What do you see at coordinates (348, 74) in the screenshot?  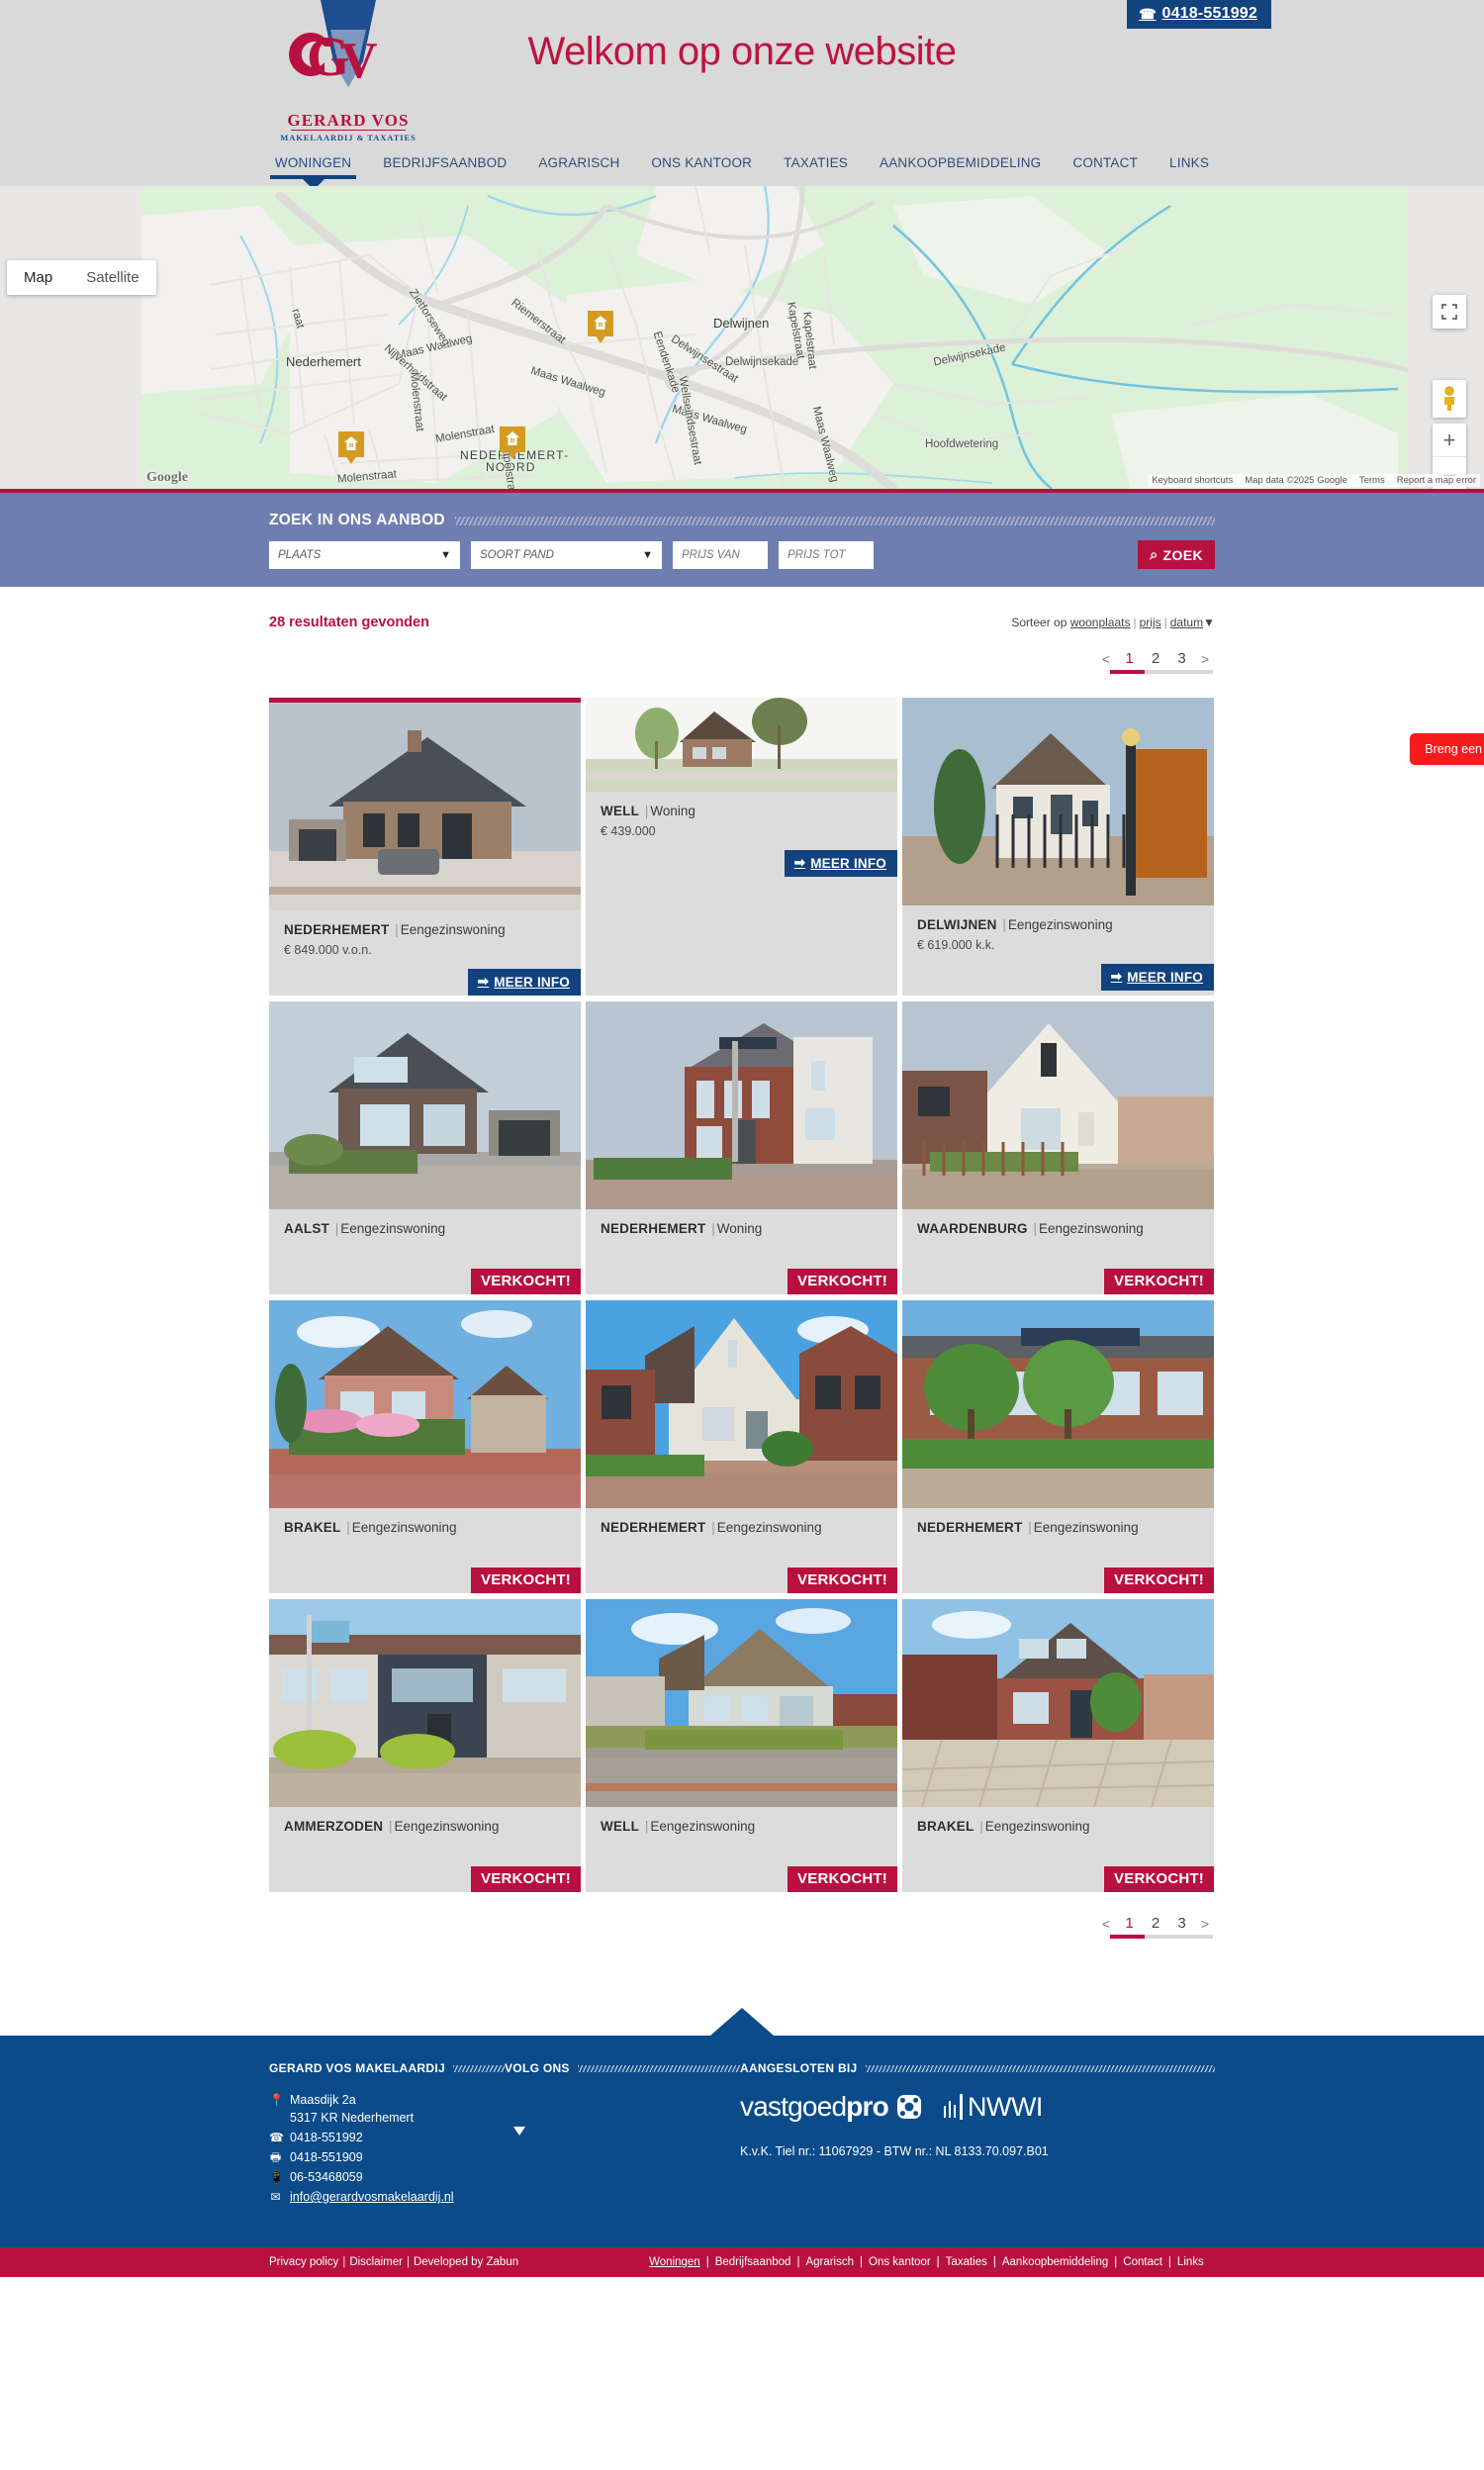 I see `site-logo: G V GERARD VOS MAKELAARDIJ & TAXATIES` at bounding box center [348, 74].